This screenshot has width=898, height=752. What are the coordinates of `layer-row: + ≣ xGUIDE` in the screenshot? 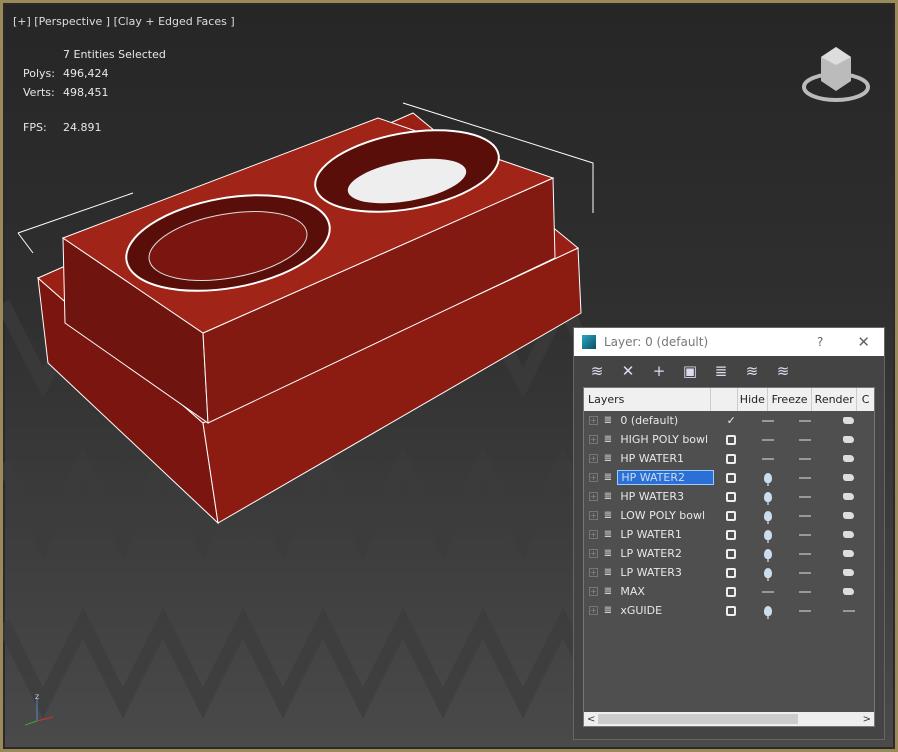 It's located at (729, 610).